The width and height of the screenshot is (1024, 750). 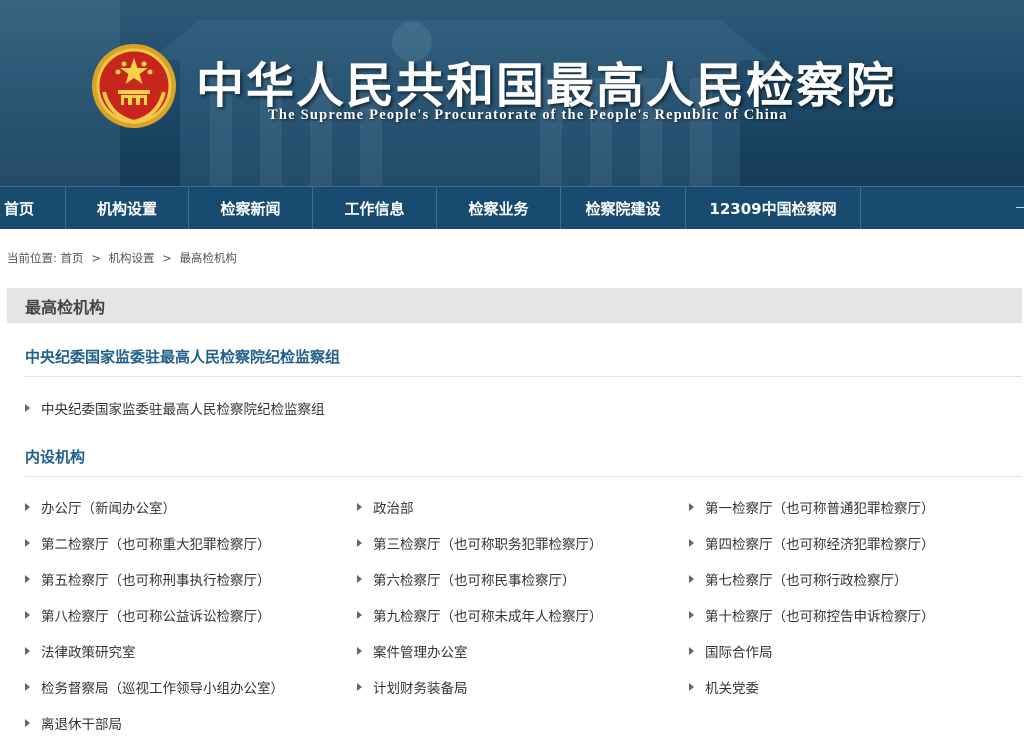 What do you see at coordinates (32, 258) in the screenshot?
I see `breadcrumb-prefix: 当前位置:` at bounding box center [32, 258].